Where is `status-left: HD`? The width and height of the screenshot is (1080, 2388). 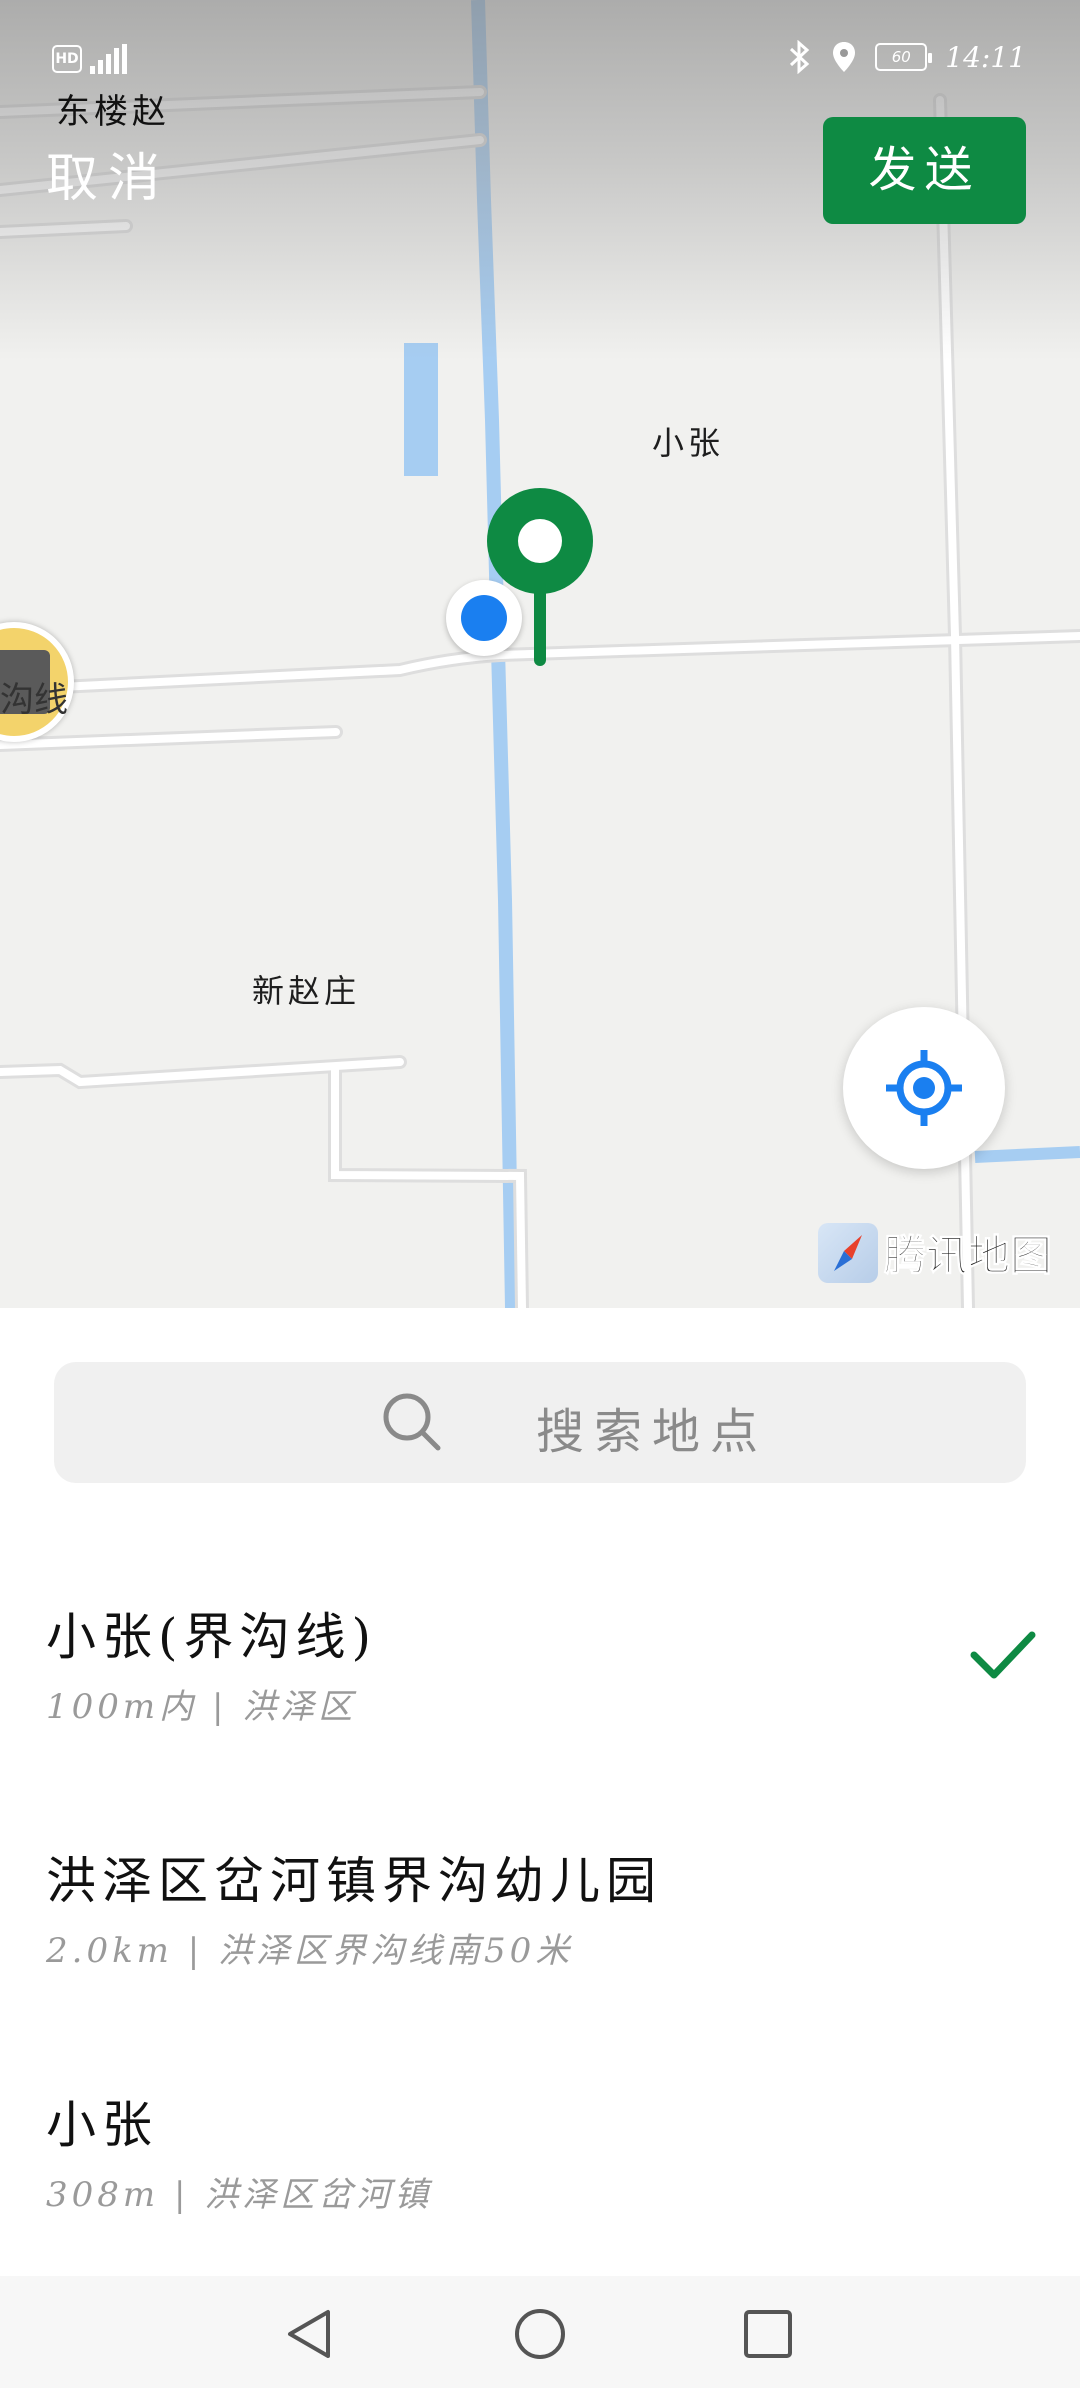
status-left: HD is located at coordinates (89, 59).